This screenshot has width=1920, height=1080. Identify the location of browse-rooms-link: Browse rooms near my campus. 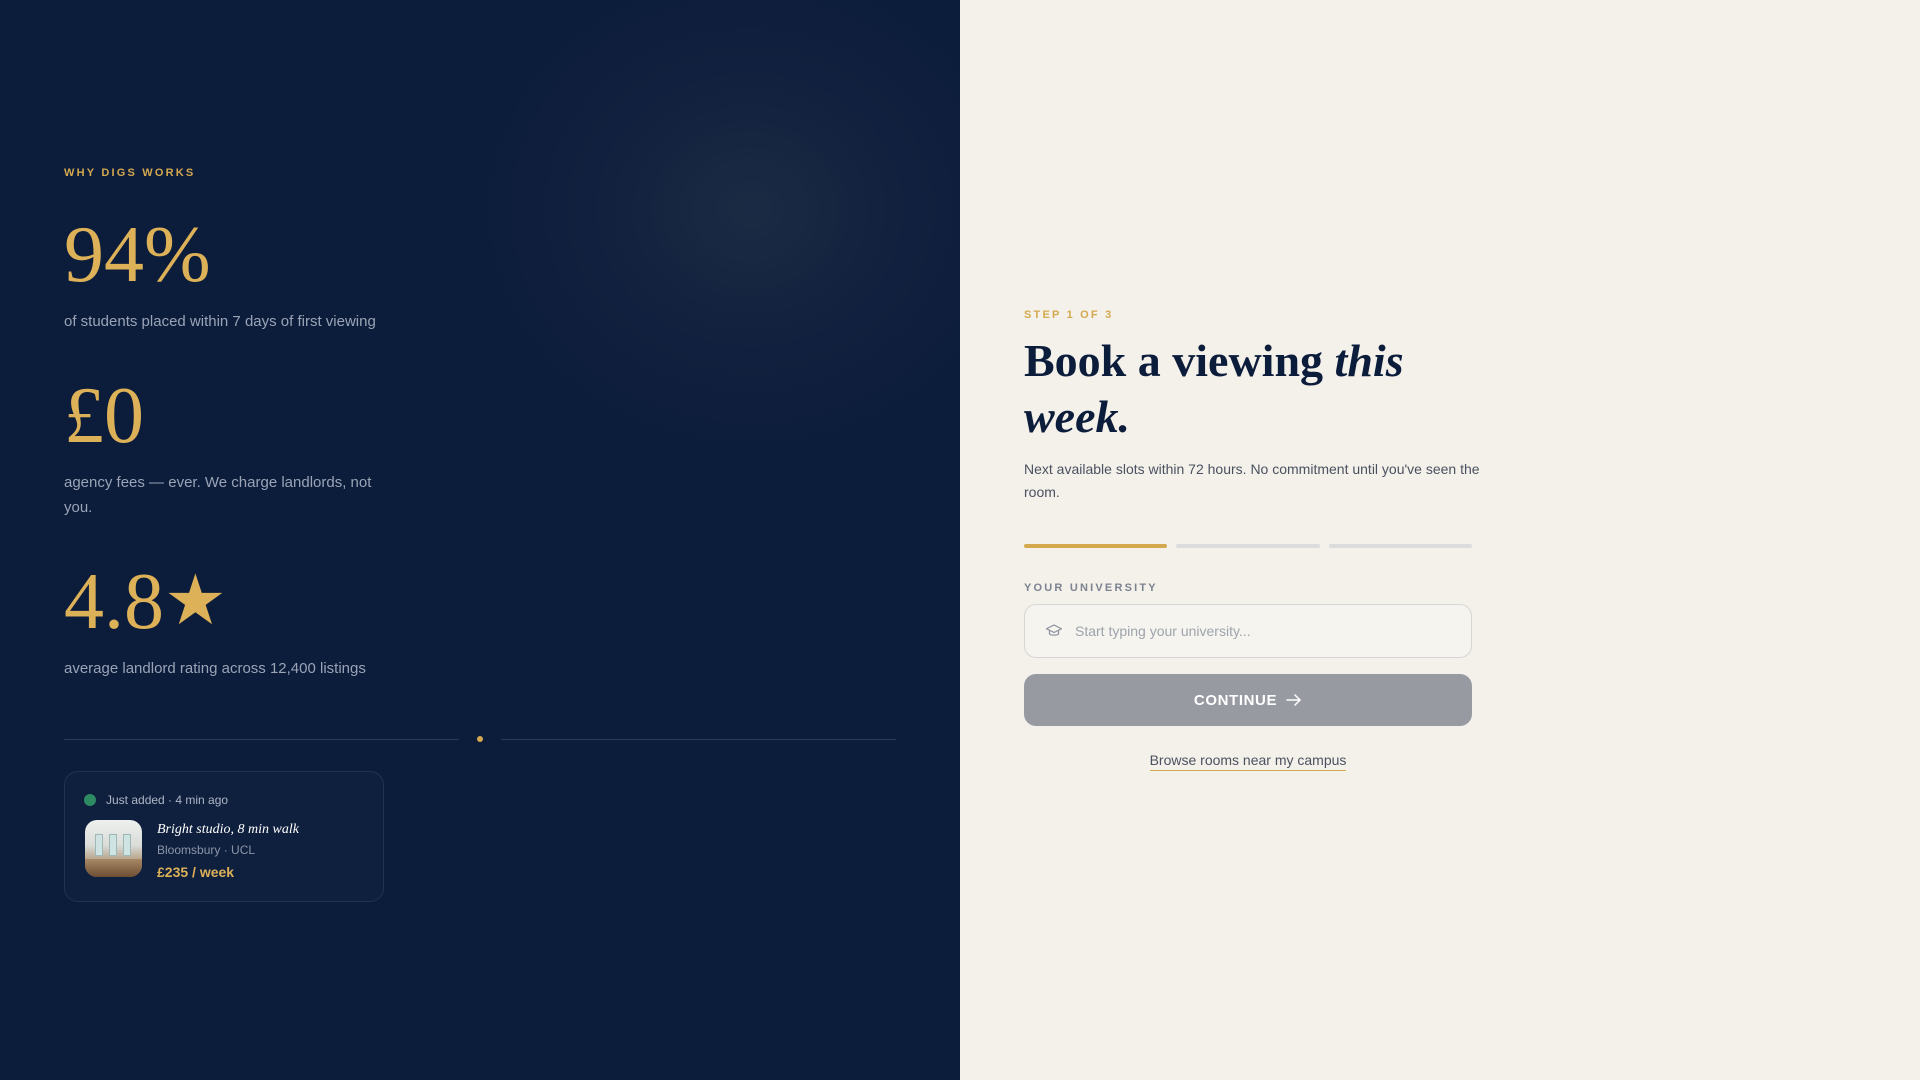
(1248, 761).